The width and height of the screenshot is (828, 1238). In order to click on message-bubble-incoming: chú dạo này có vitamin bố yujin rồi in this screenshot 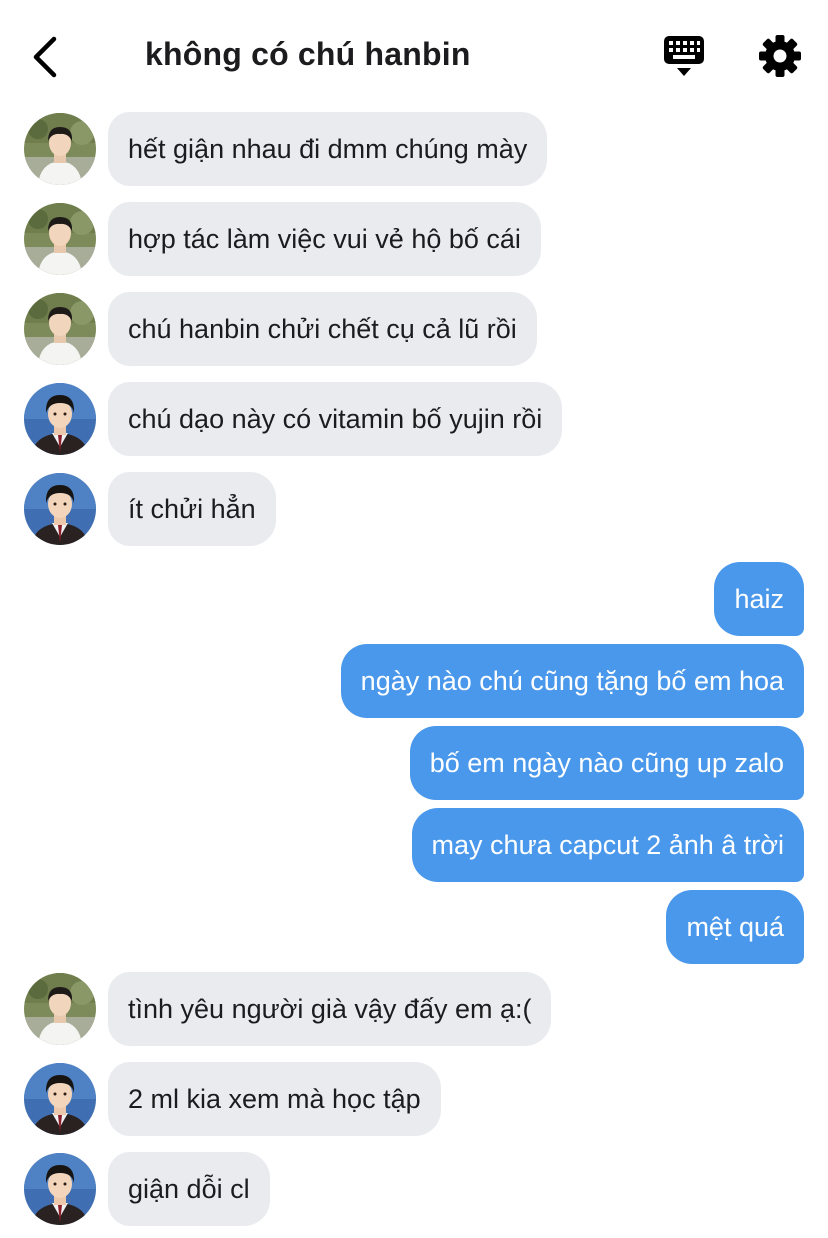, I will do `click(335, 419)`.